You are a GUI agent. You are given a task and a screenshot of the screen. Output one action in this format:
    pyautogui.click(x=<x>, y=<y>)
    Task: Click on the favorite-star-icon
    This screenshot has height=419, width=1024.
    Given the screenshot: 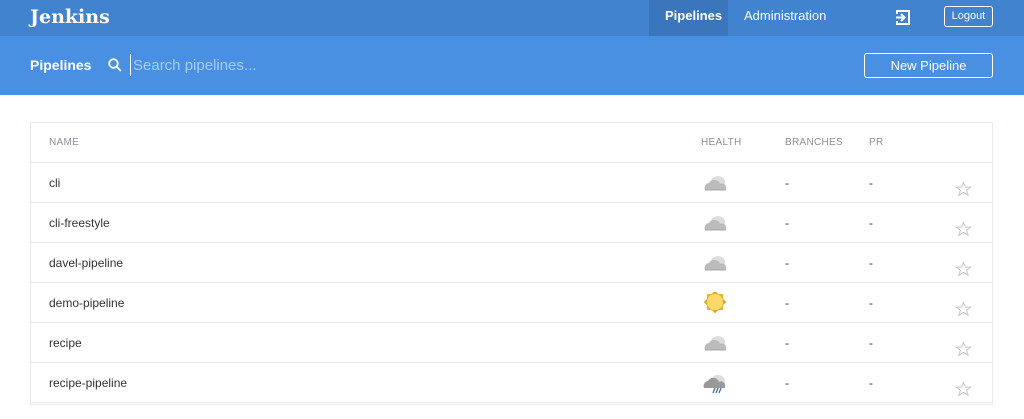 What is the action you would take?
    pyautogui.click(x=963, y=394)
    